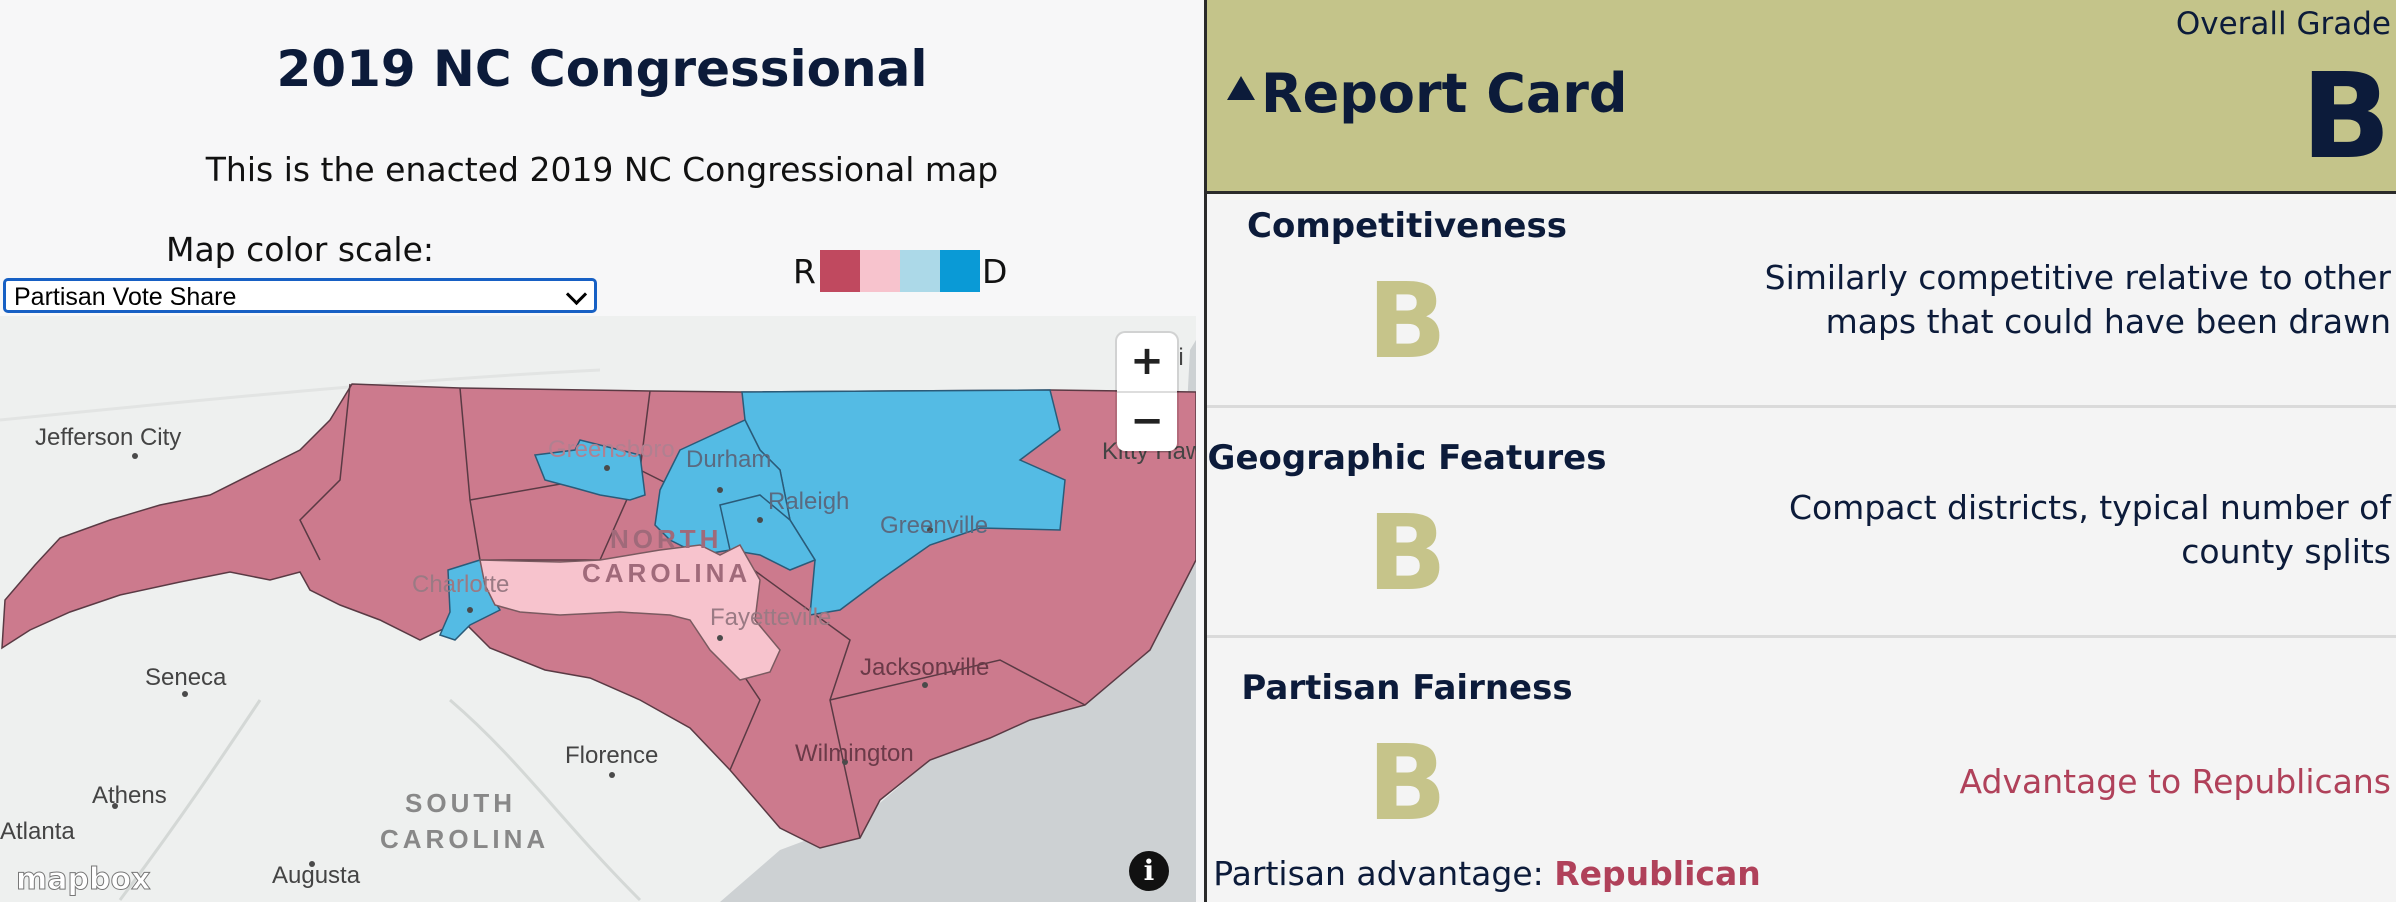  I want to click on map-label-fayetteville: Fayetteville, so click(771, 617).